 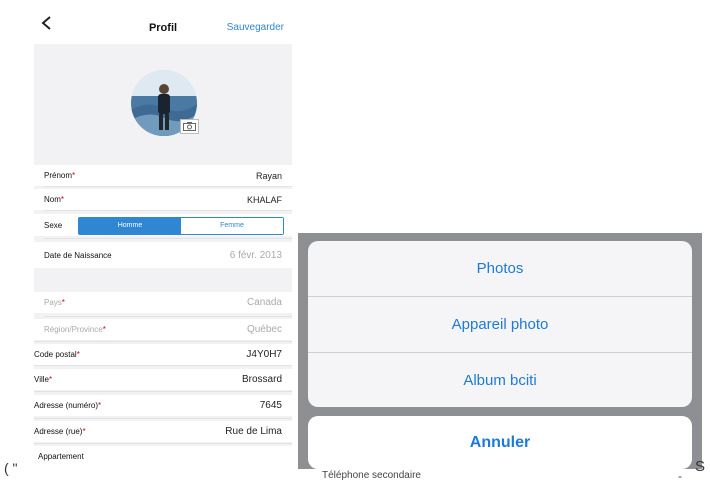 I want to click on adresse-rue-label: Adresse (rue)*, so click(x=60, y=431).